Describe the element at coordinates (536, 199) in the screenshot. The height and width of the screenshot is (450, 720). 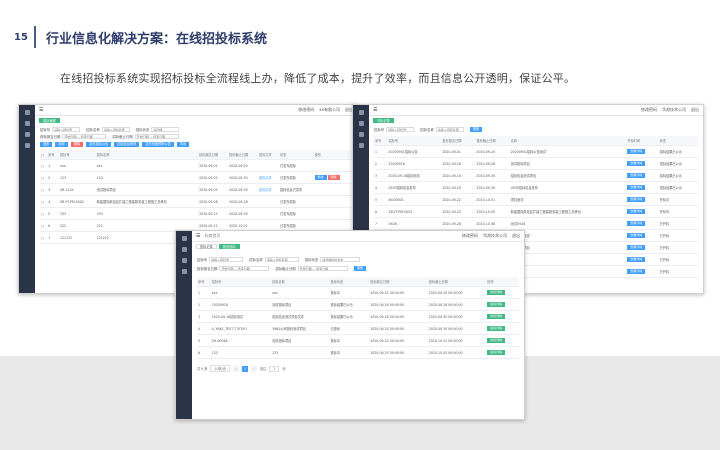
I see `table-row: 5 JK000001 2020-09-22 2020-10-01 项目测试 查看详情 开标中` at that location.